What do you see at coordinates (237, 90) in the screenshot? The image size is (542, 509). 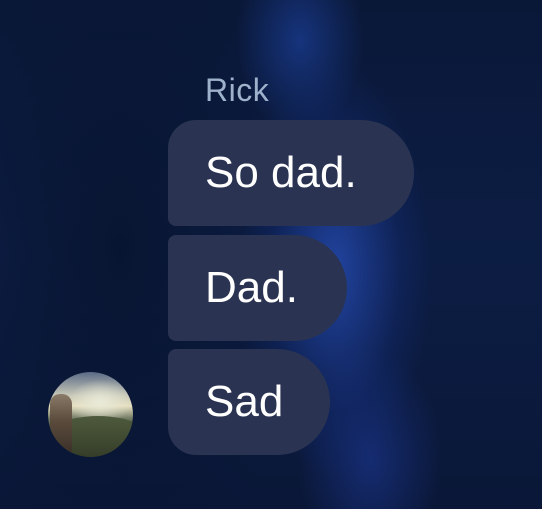 I see `sender-name: Rick` at bounding box center [237, 90].